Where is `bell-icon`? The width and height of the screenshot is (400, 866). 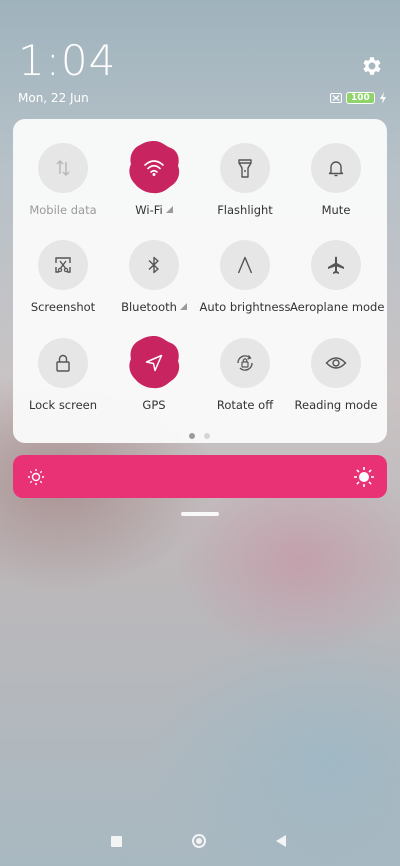
bell-icon is located at coordinates (336, 169).